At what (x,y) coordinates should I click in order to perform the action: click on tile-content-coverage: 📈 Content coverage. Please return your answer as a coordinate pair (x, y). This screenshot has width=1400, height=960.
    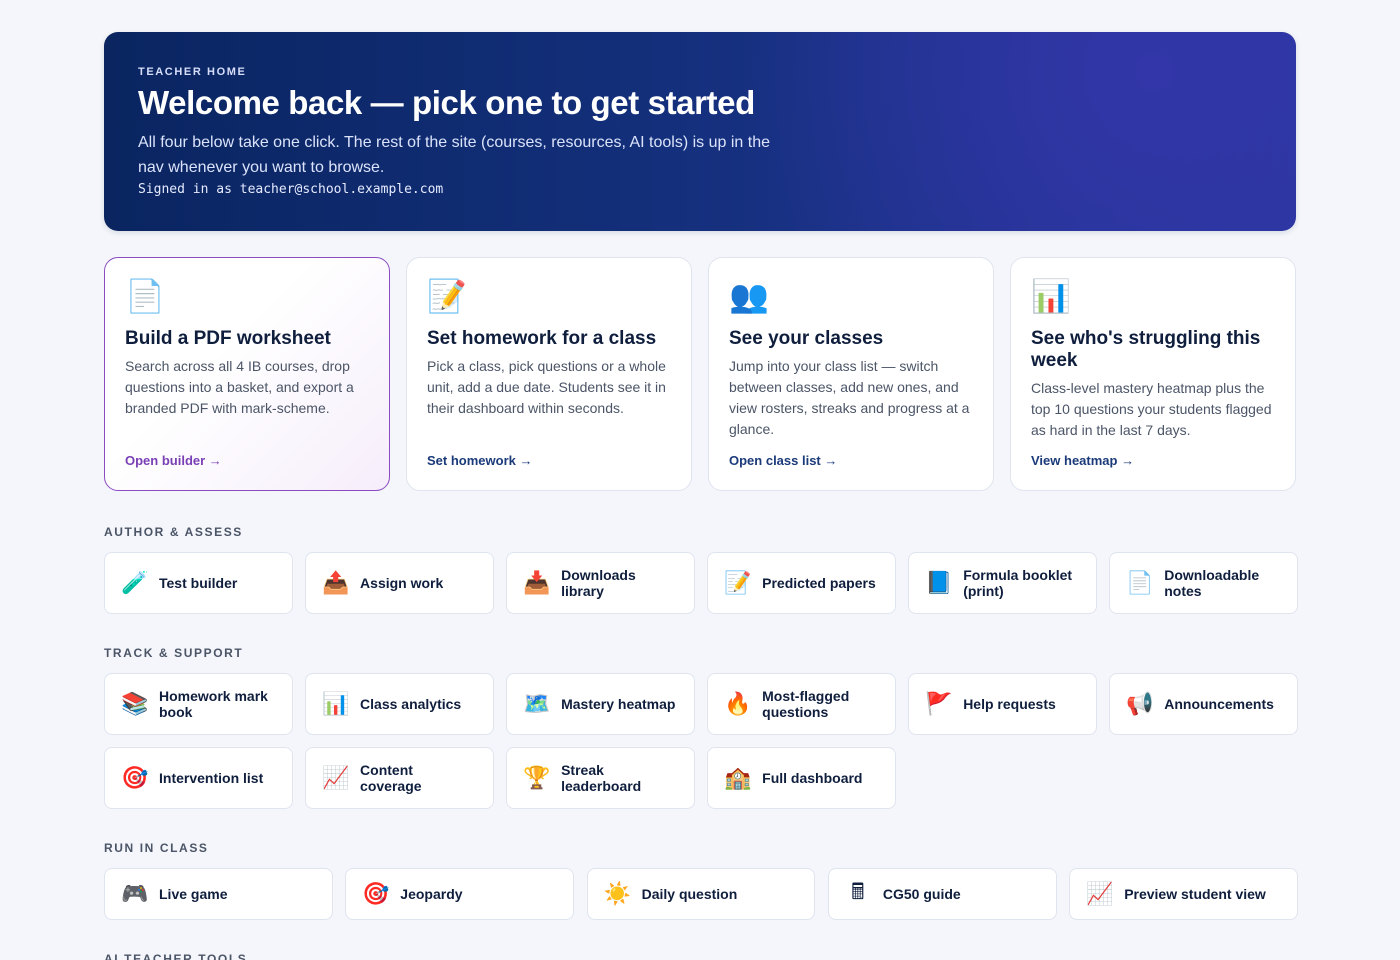
    Looking at the image, I should click on (399, 778).